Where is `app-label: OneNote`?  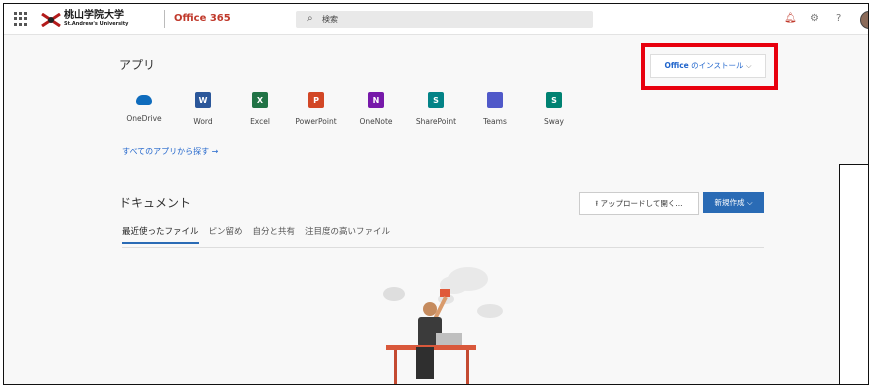 app-label: OneNote is located at coordinates (376, 121).